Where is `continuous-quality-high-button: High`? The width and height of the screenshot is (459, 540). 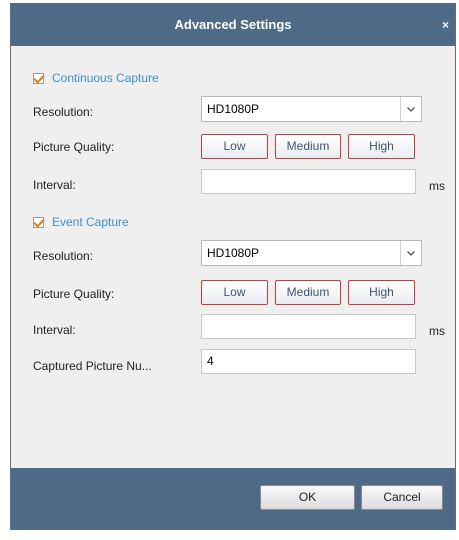
continuous-quality-high-button: High is located at coordinates (381, 146).